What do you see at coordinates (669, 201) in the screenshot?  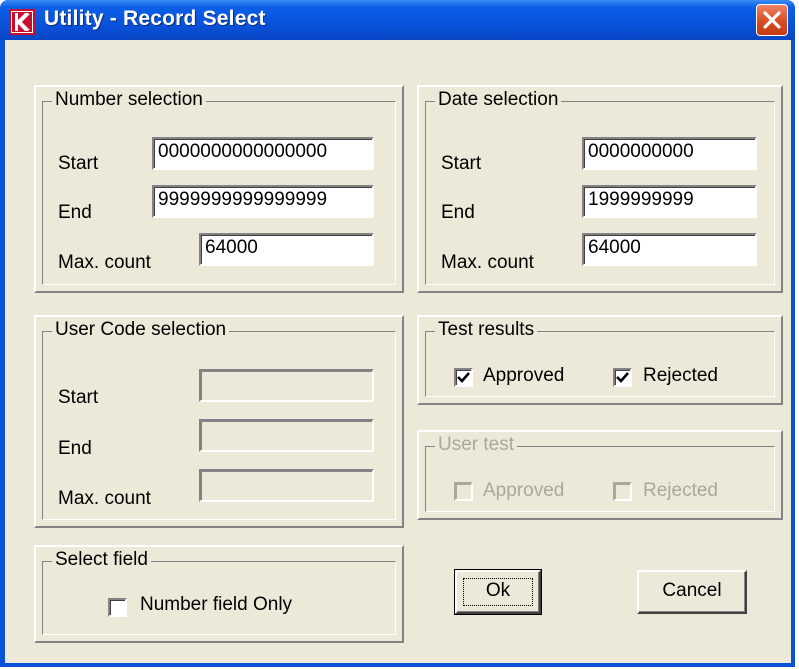 I see `date-end-input: 1999999999` at bounding box center [669, 201].